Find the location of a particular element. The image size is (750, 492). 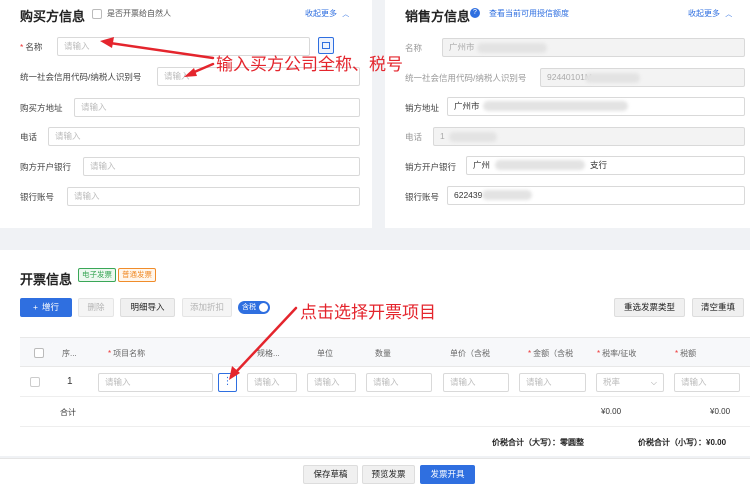

seller-bank-label: 销方开户银行 is located at coordinates (431, 167).